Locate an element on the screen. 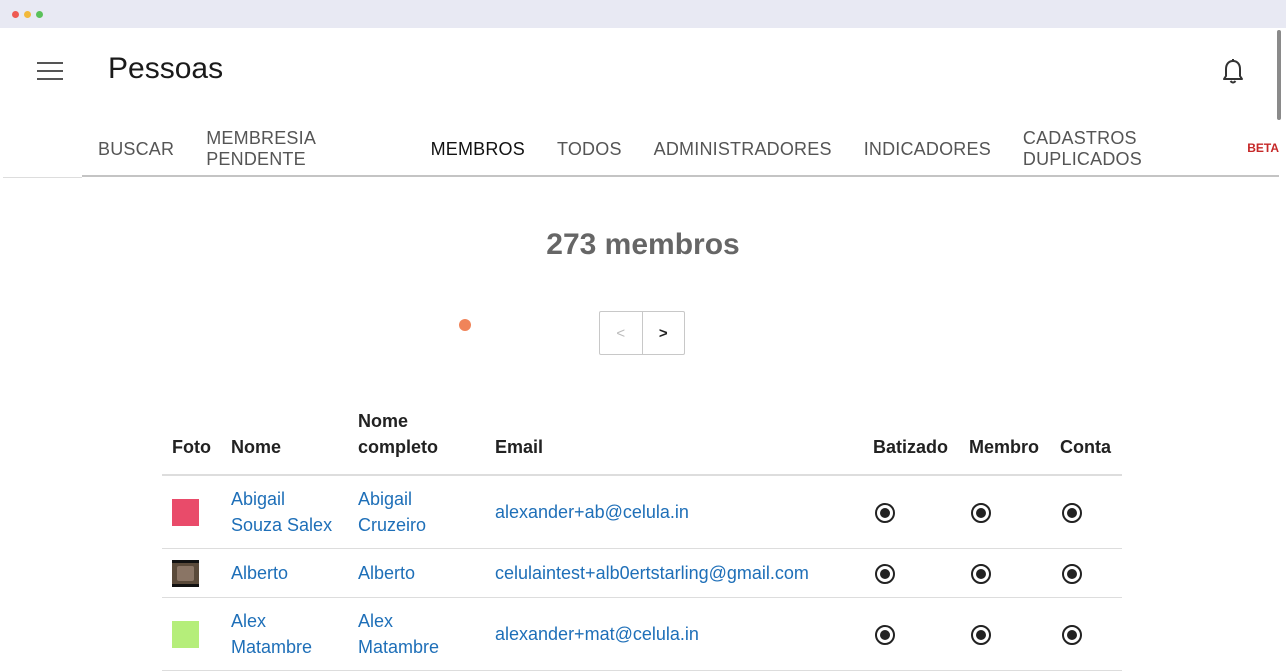 The height and width of the screenshot is (671, 1286). name-cell: Alex Matambre is located at coordinates (284, 634).